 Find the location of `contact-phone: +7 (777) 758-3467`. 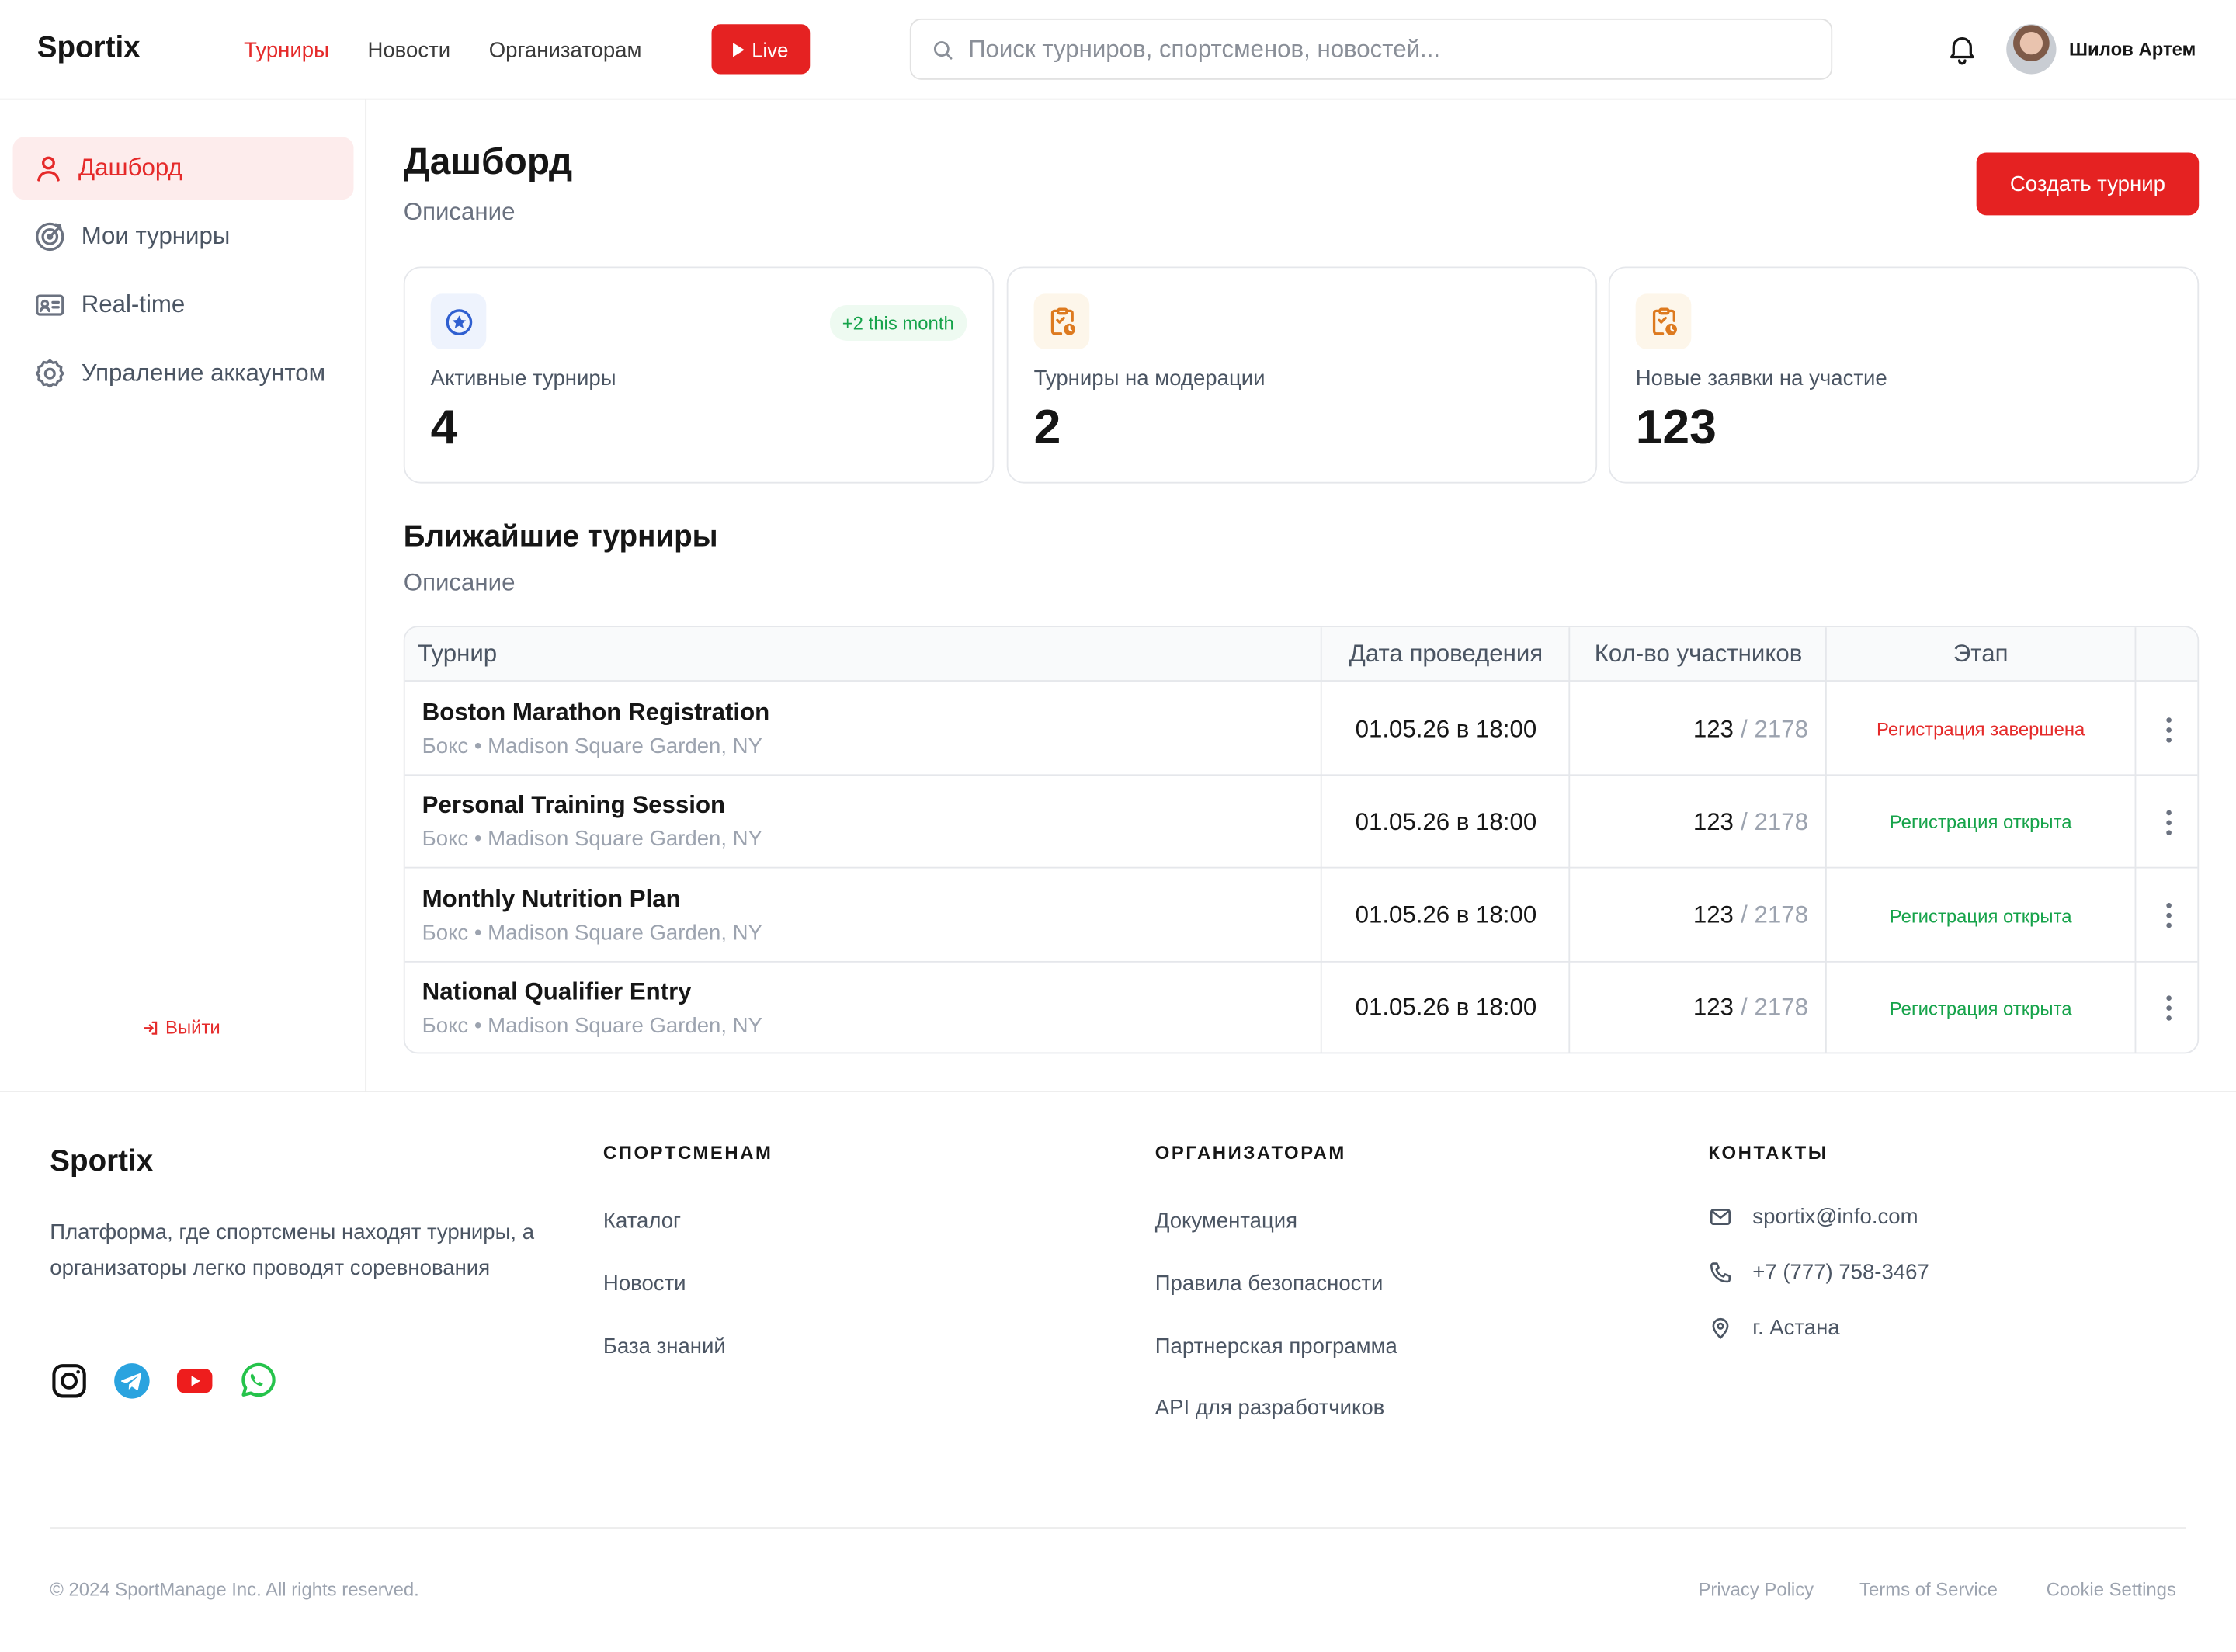

contact-phone: +7 (777) 758-3467 is located at coordinates (1818, 1273).